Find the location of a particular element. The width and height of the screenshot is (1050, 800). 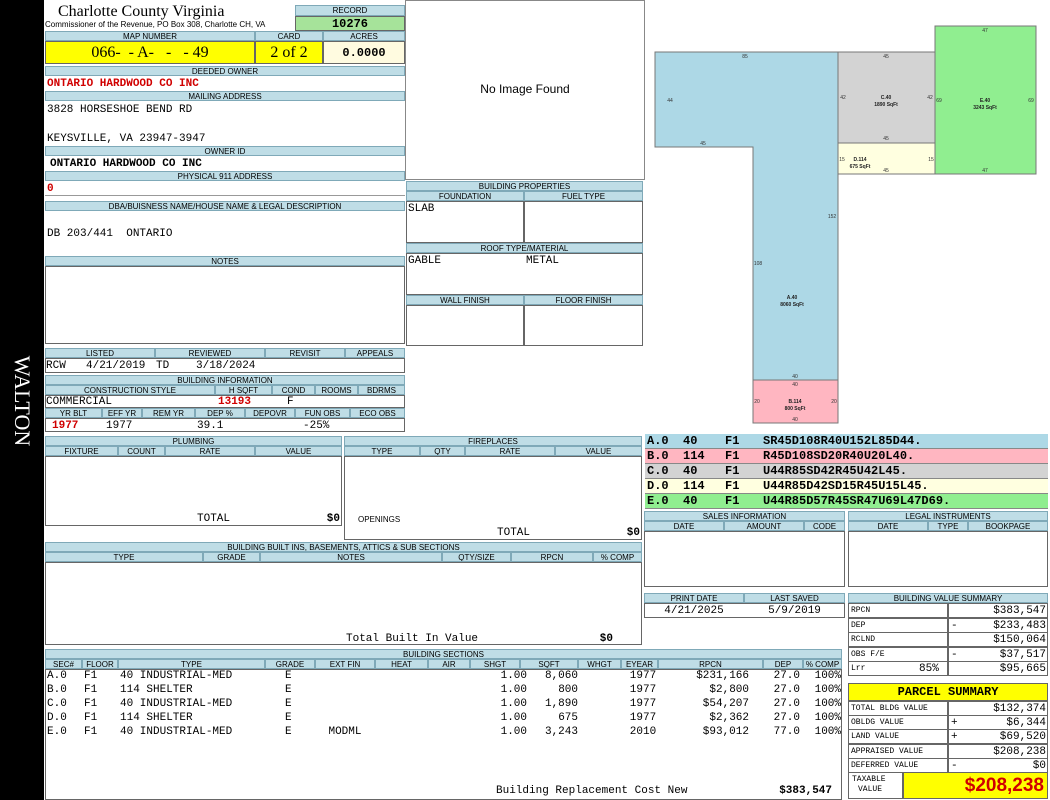

label-d-name: D.114 is located at coordinates (859, 160).